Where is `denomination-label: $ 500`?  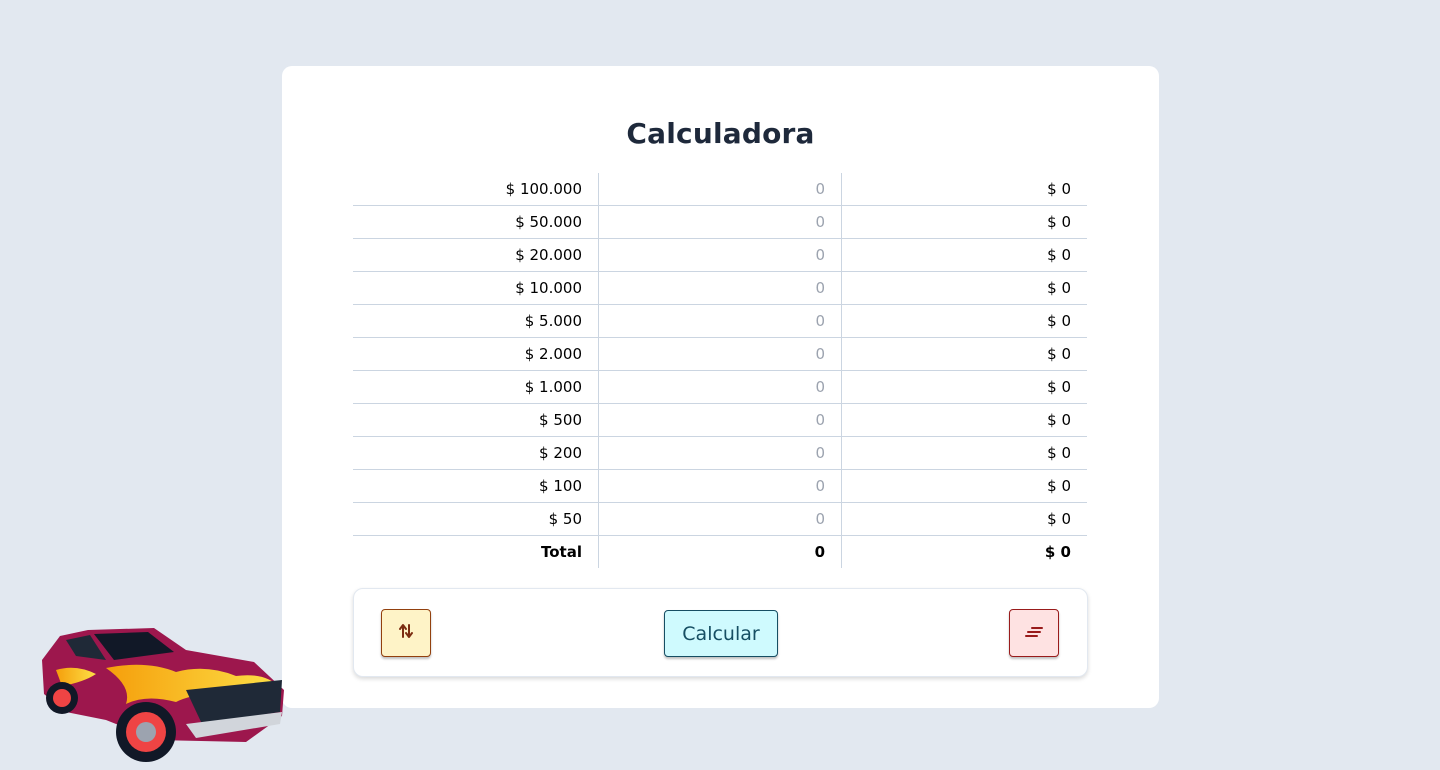
denomination-label: $ 500 is located at coordinates (476, 420).